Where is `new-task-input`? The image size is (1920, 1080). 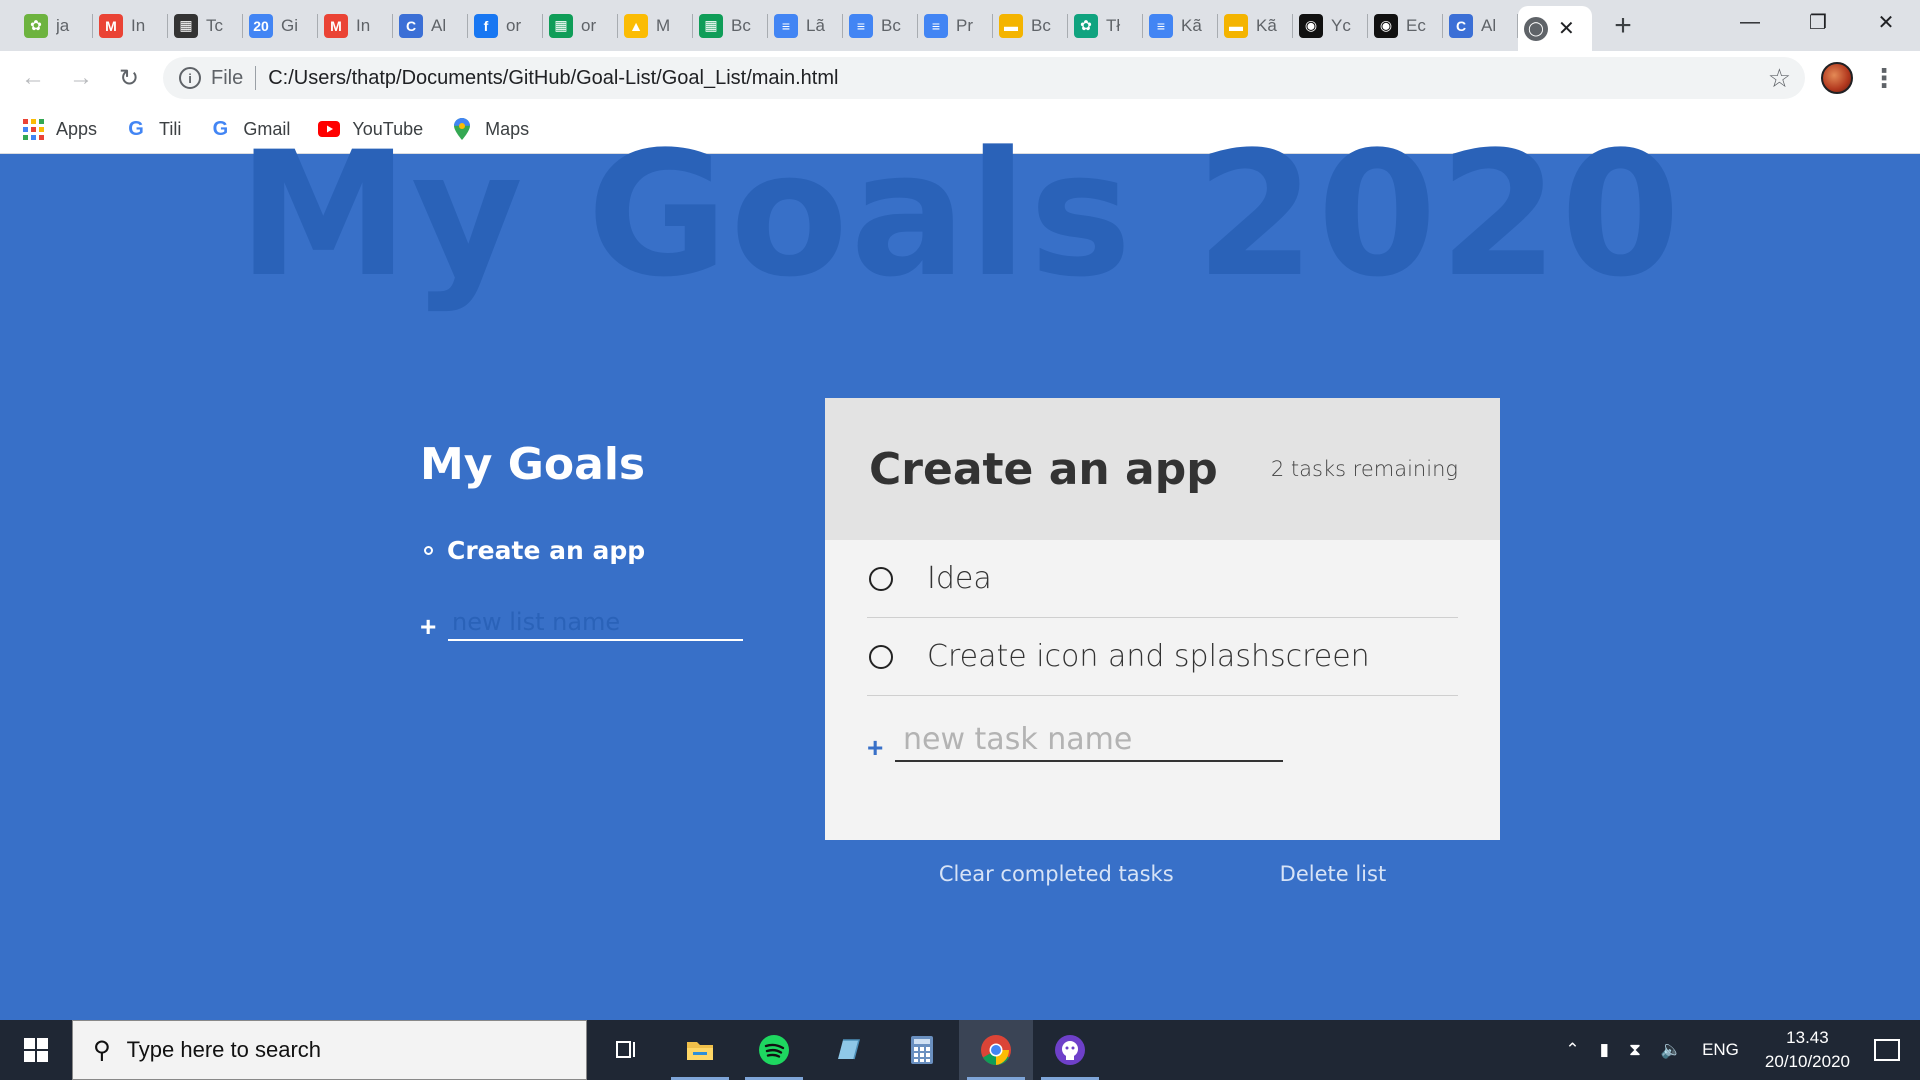
new-task-input is located at coordinates (1089, 740).